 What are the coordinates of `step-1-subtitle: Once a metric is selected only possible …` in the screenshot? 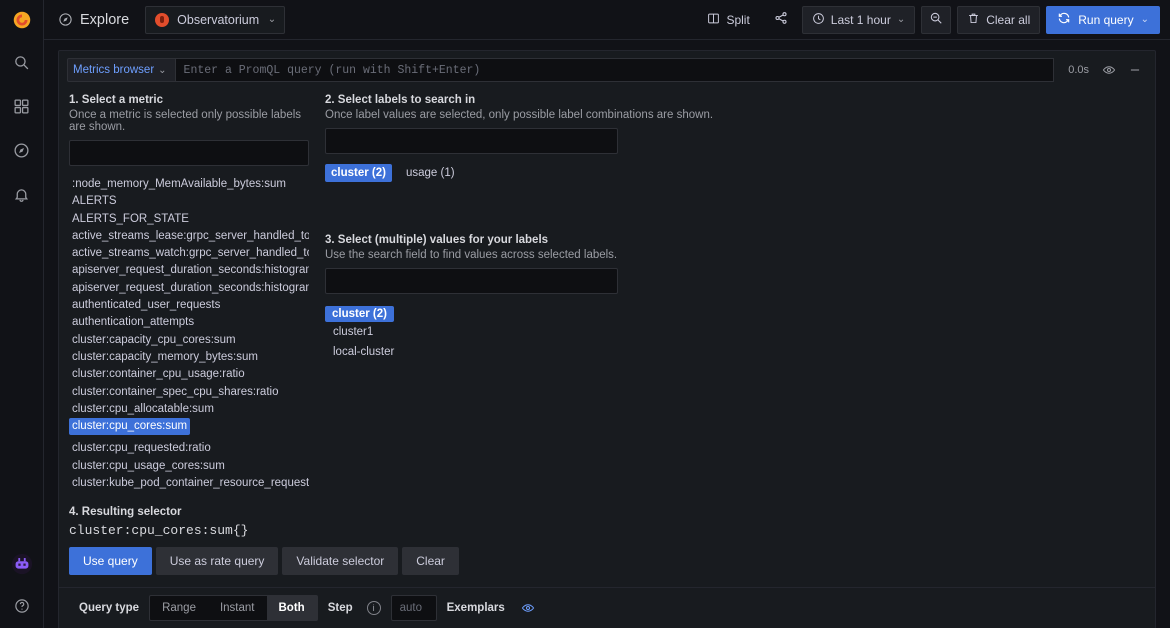 It's located at (185, 121).